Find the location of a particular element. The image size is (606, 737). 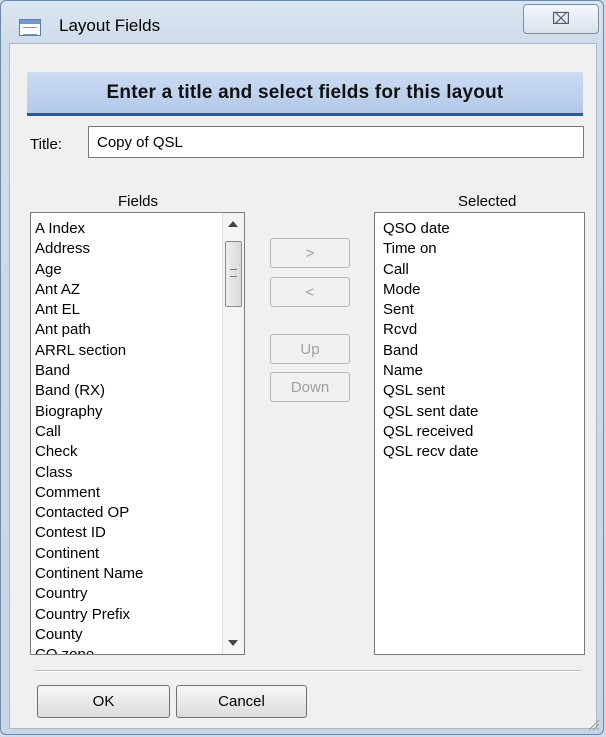

title-input is located at coordinates (336, 142).